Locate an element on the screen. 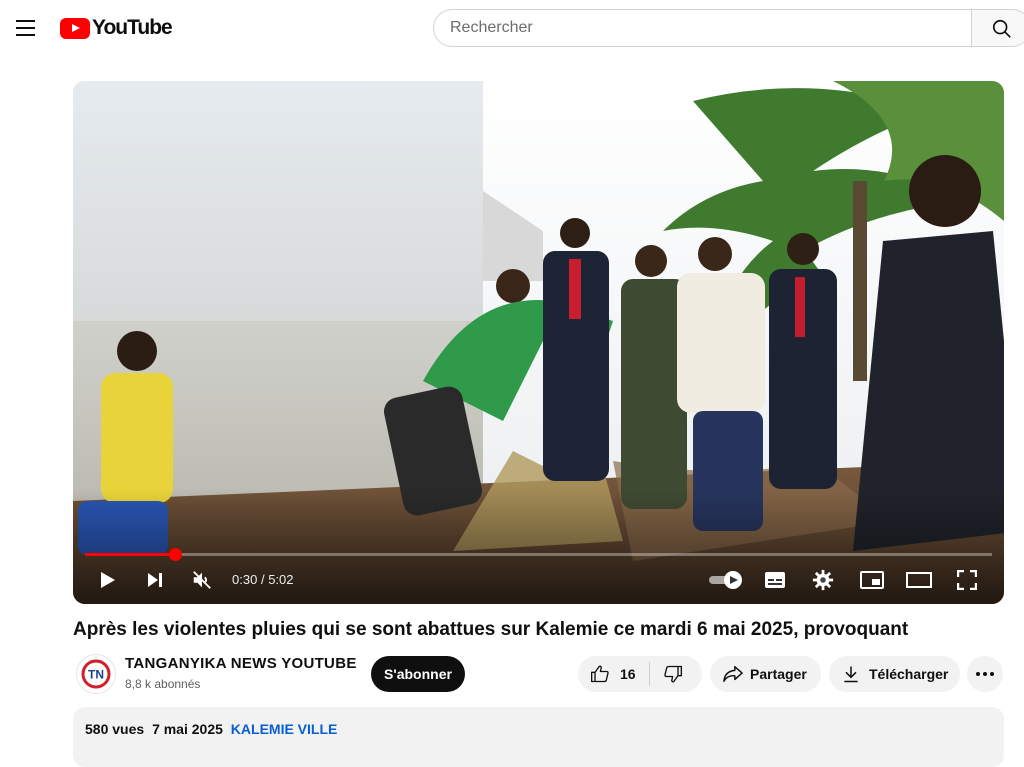 The width and height of the screenshot is (1024, 767). play-button is located at coordinates (107, 580).